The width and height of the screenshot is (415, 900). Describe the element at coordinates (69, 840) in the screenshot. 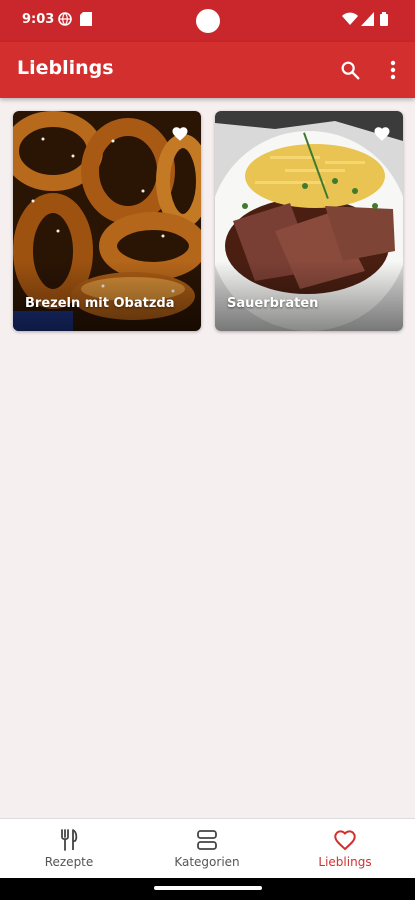

I see `fork-knife-icon` at that location.